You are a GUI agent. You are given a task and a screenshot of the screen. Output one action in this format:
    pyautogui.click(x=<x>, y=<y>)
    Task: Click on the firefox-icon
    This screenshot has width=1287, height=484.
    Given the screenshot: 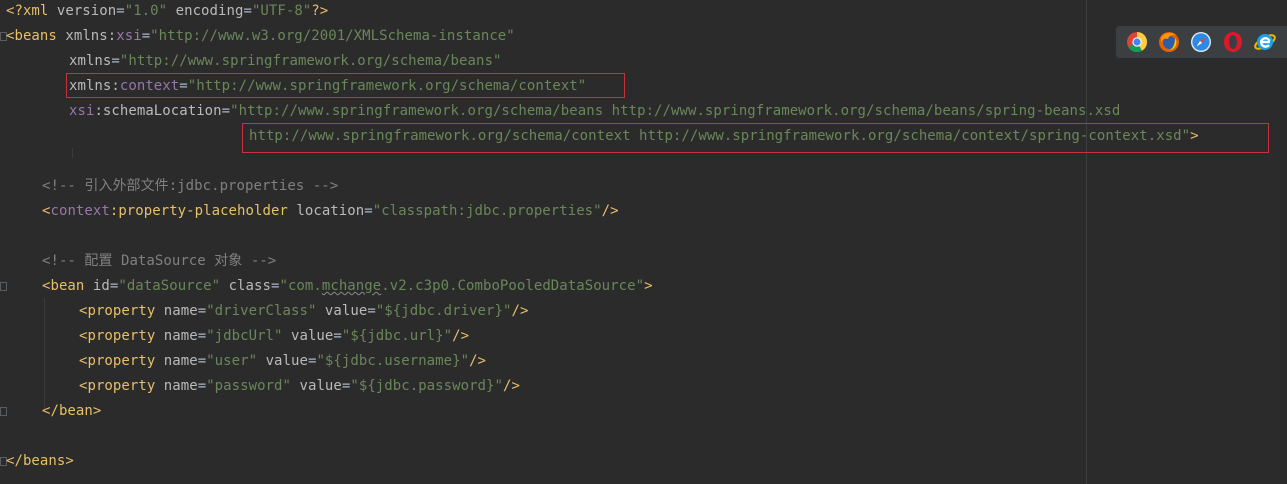 What is the action you would take?
    pyautogui.click(x=1169, y=42)
    